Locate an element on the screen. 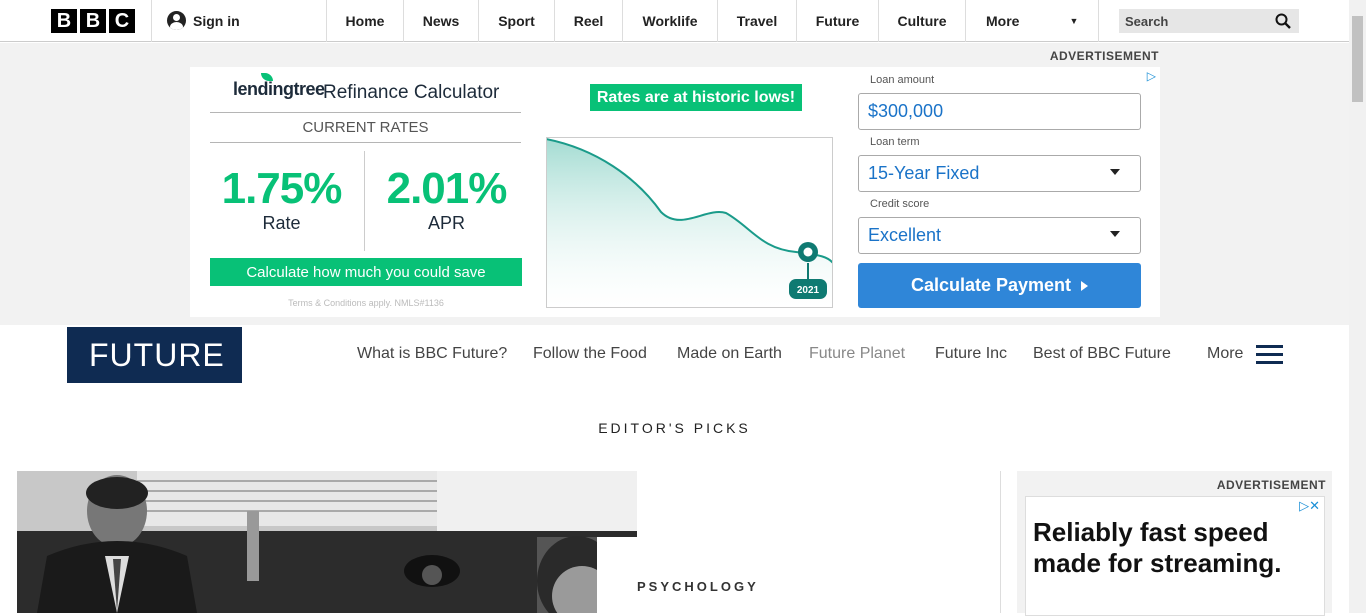 The image size is (1366, 616). credit-score-select: Excellent is located at coordinates (999, 235).